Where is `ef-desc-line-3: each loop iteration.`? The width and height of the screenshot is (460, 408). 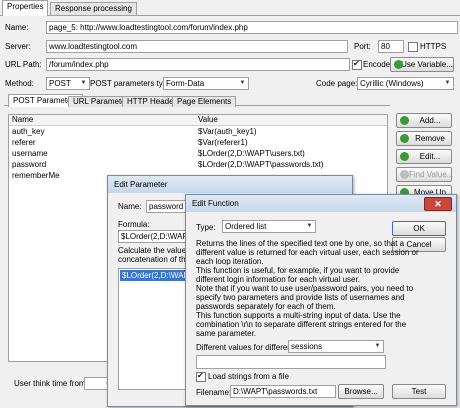 ef-desc-line-3: each loop iteration. is located at coordinates (230, 261).